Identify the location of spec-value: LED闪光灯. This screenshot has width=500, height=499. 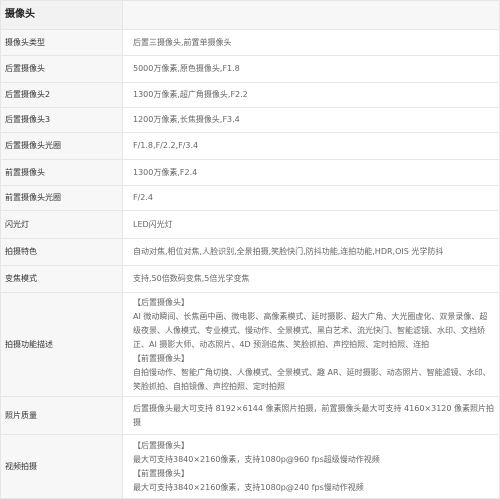
(311, 224).